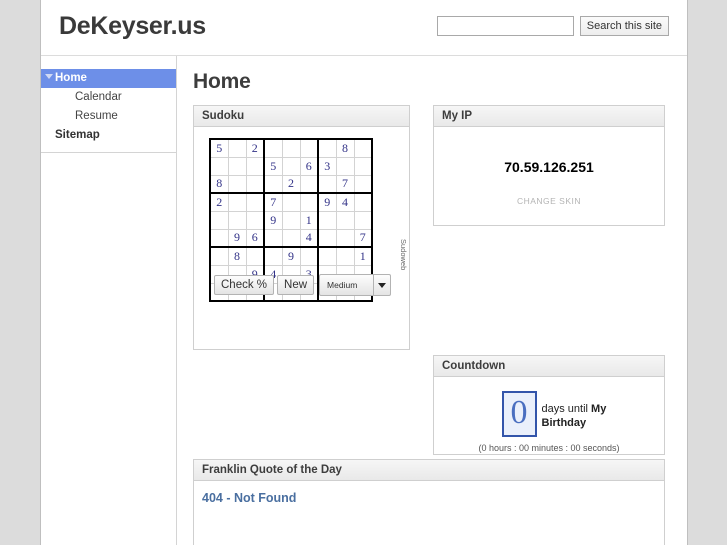  What do you see at coordinates (403, 255) in the screenshot?
I see `sudoku-watermark: Sudoweb` at bounding box center [403, 255].